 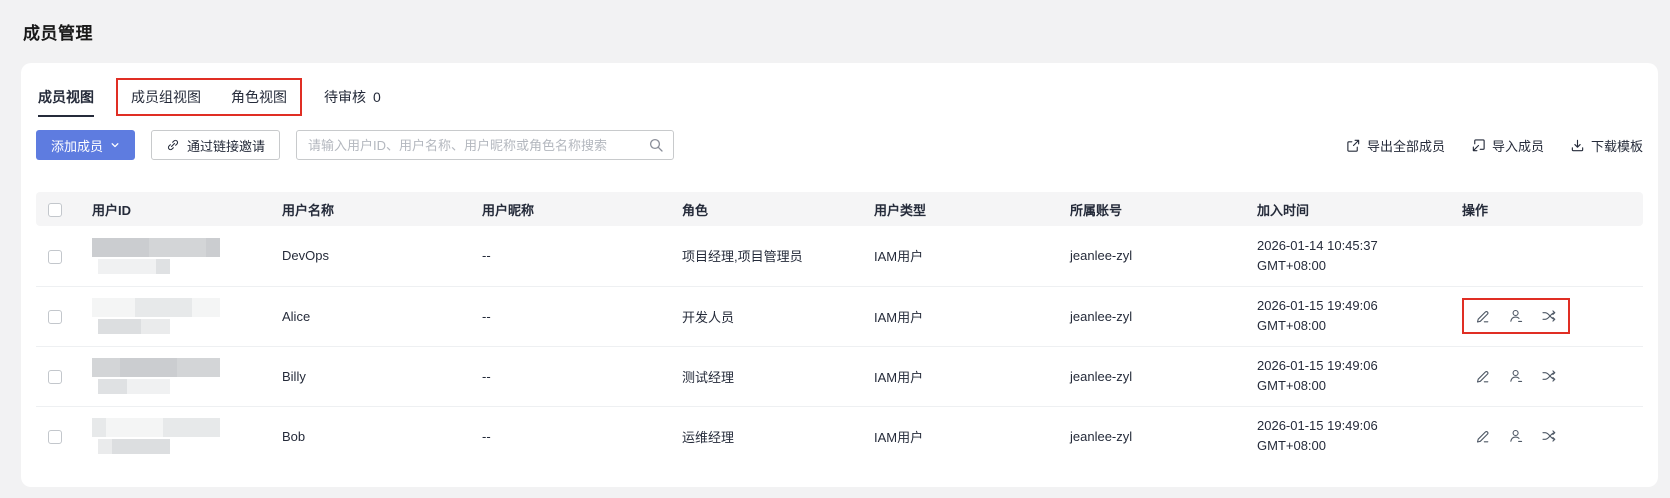 What do you see at coordinates (766, 316) in the screenshot?
I see `role-cell: 开发人员` at bounding box center [766, 316].